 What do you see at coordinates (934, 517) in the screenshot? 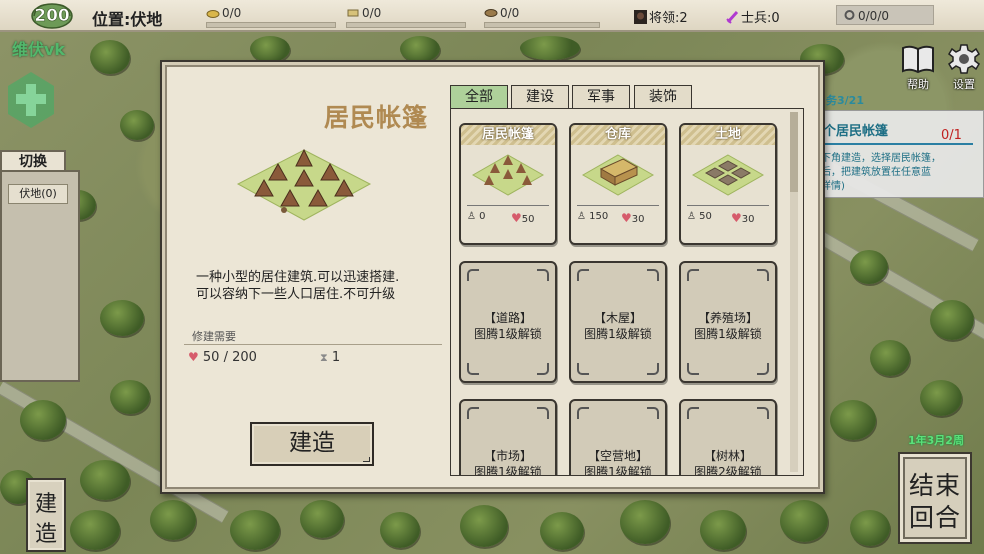
I see `end-turn-line-2: 回合` at bounding box center [934, 517].